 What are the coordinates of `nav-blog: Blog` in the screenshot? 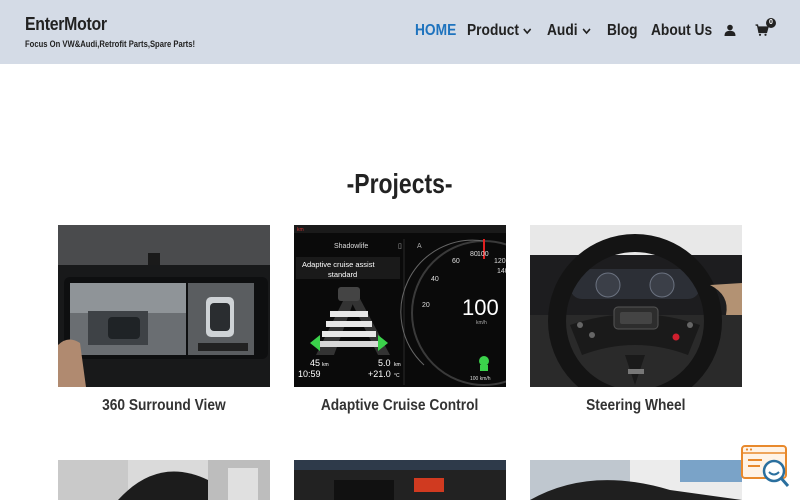 It's located at (622, 31).